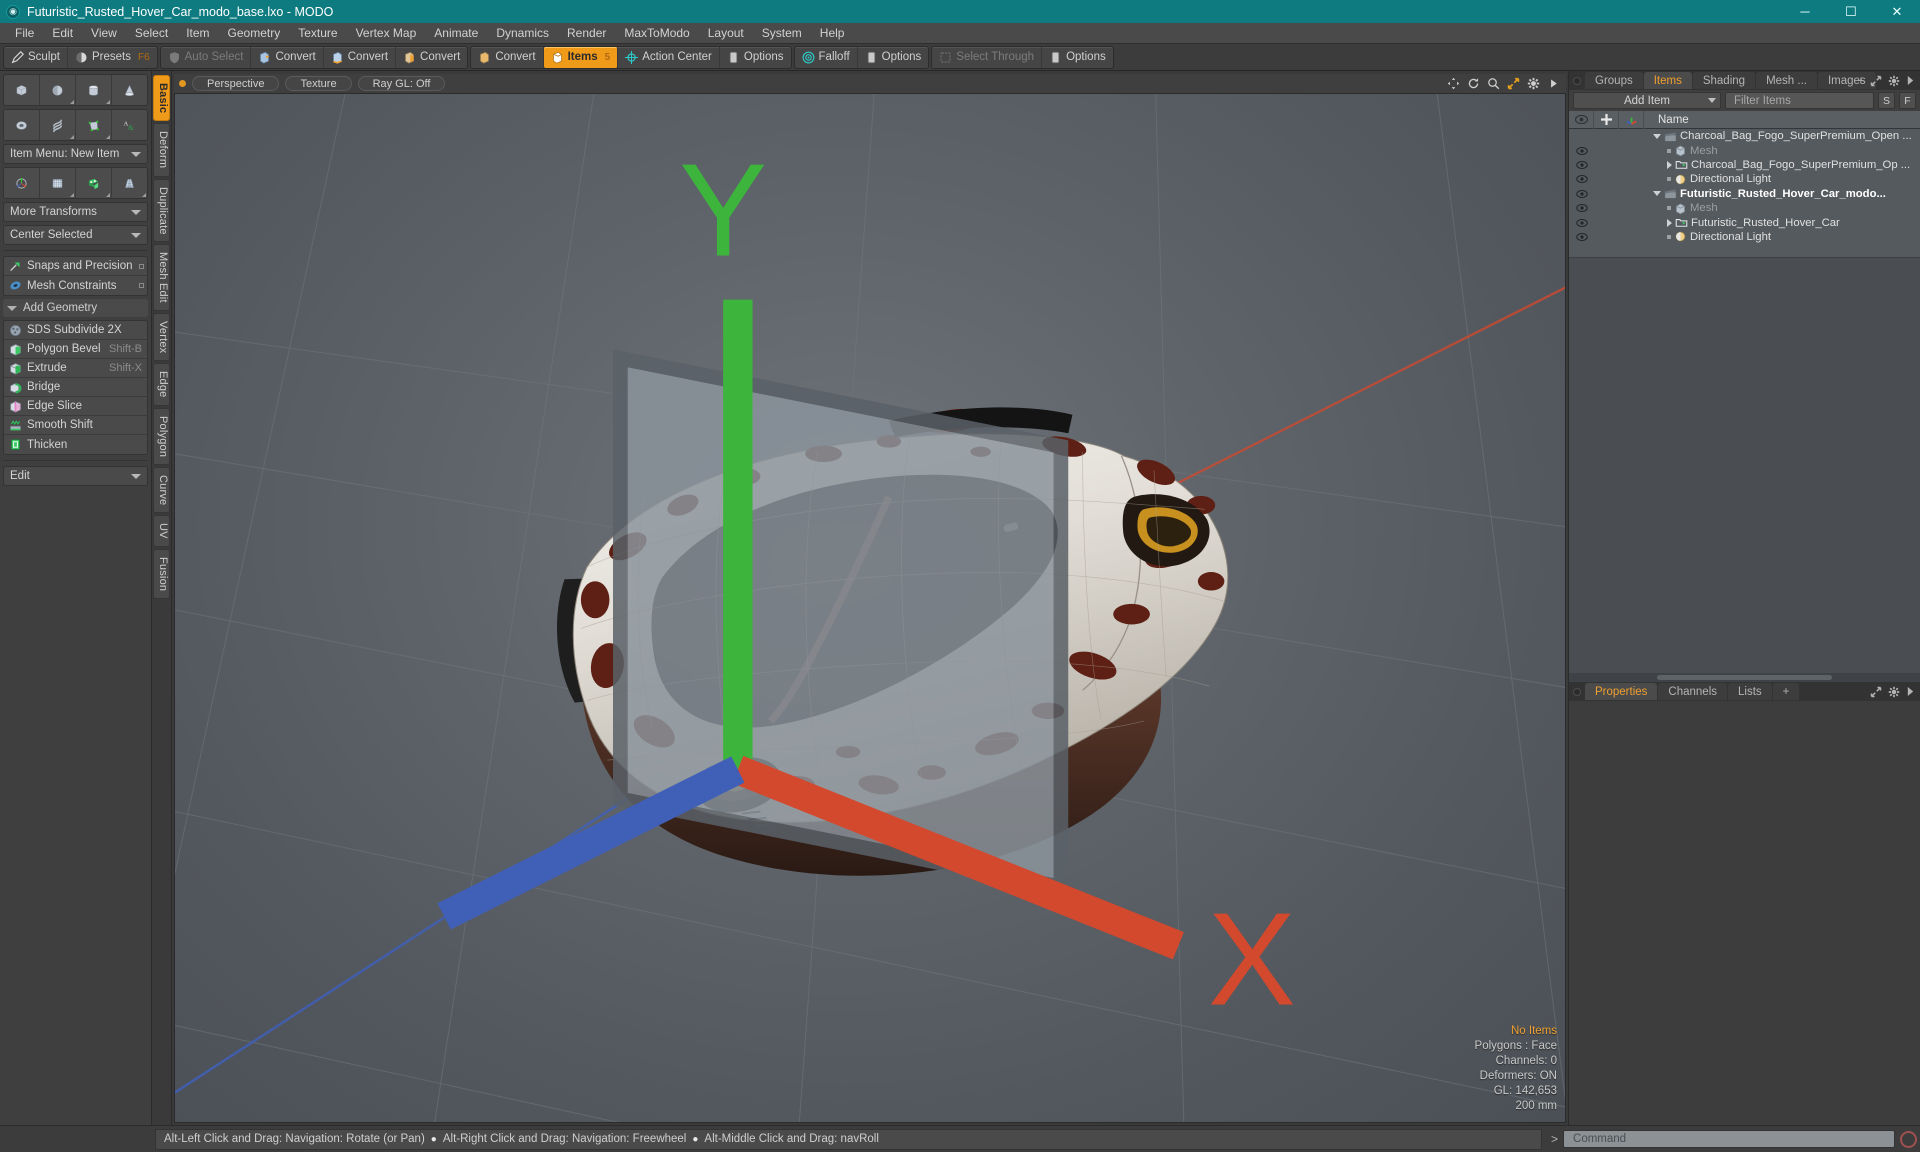  I want to click on menu-item-item: Item, so click(197, 33).